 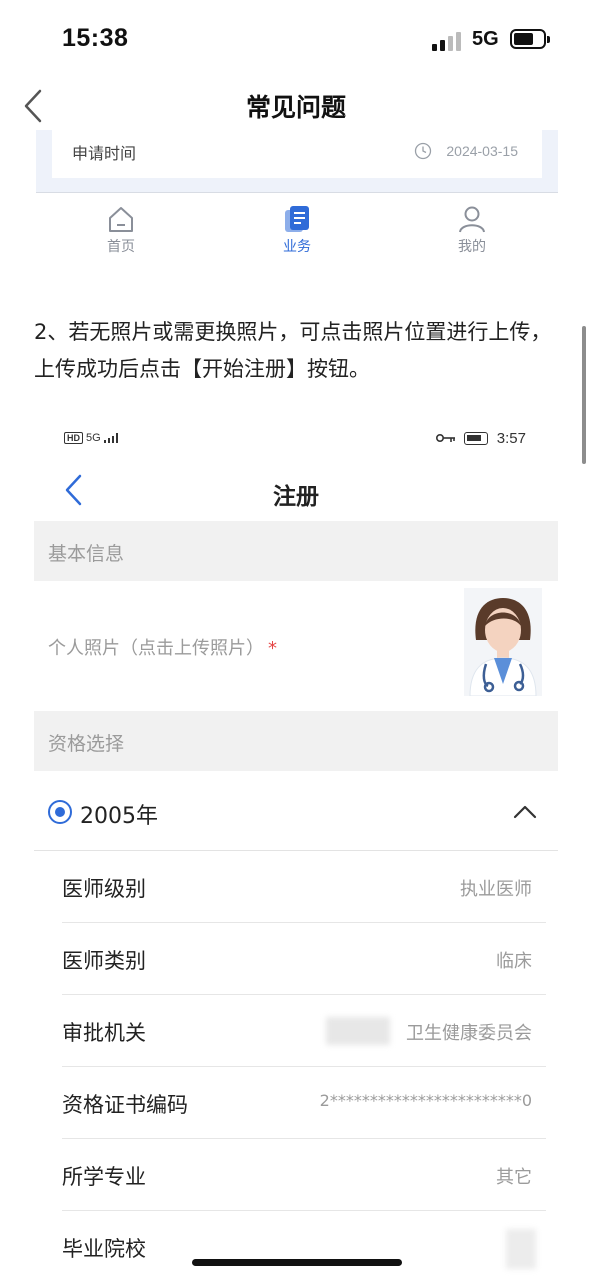 I want to click on required-mark: *, so click(x=272, y=648).